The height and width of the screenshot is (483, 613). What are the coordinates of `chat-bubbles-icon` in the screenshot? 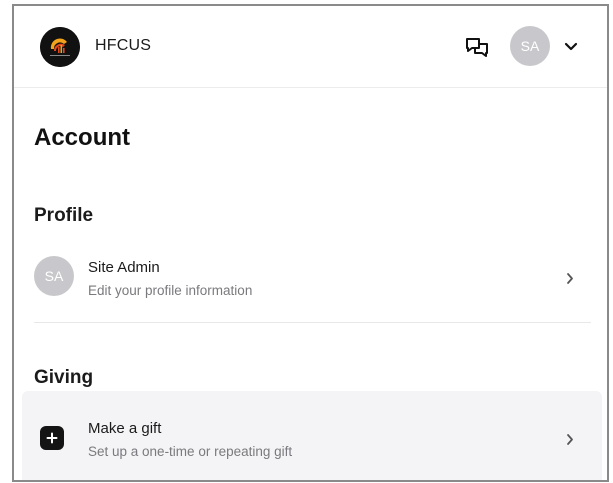 It's located at (477, 48).